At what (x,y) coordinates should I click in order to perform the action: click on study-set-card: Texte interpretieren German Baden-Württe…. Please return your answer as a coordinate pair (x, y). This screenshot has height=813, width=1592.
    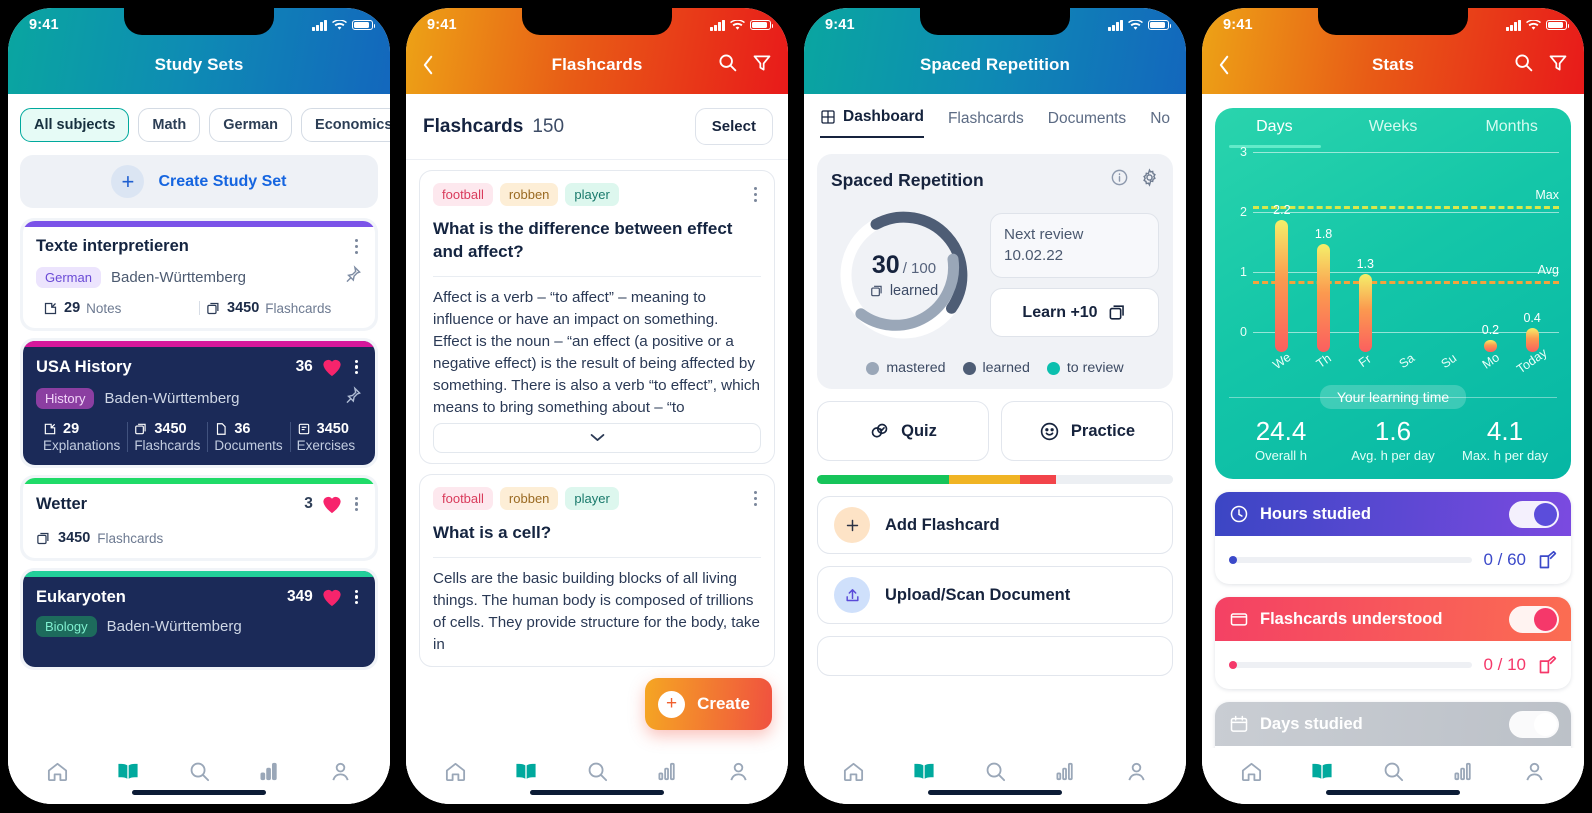
    Looking at the image, I should click on (199, 274).